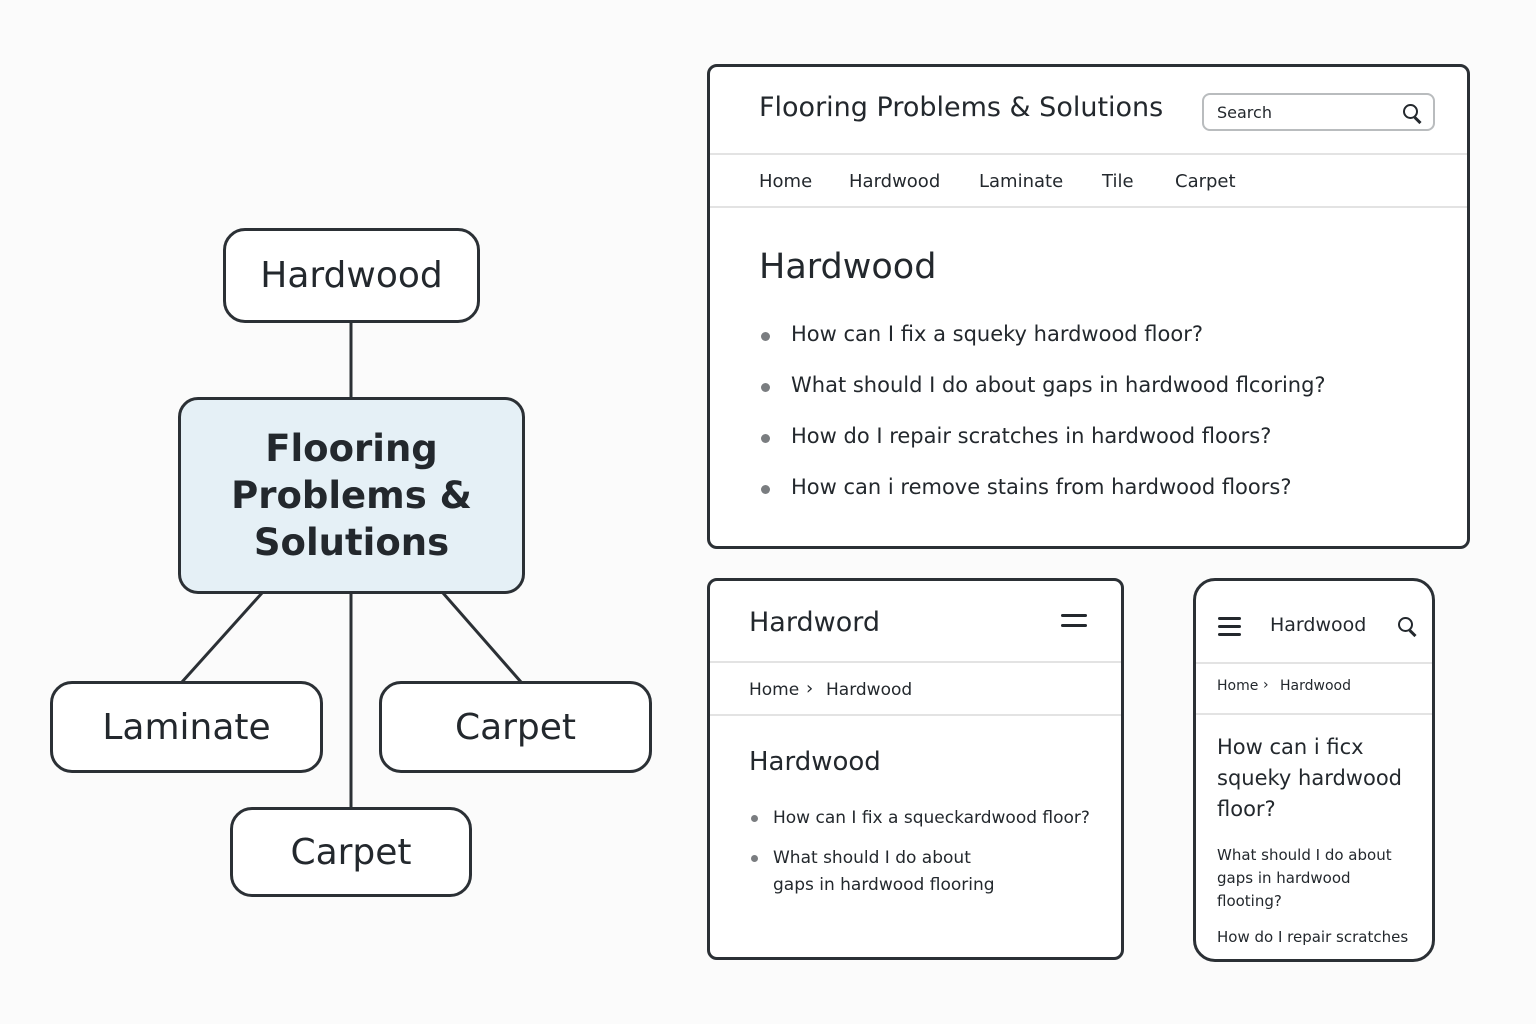 The image size is (1536, 1024). What do you see at coordinates (351, 542) in the screenshot?
I see `center-line-3: Solutions` at bounding box center [351, 542].